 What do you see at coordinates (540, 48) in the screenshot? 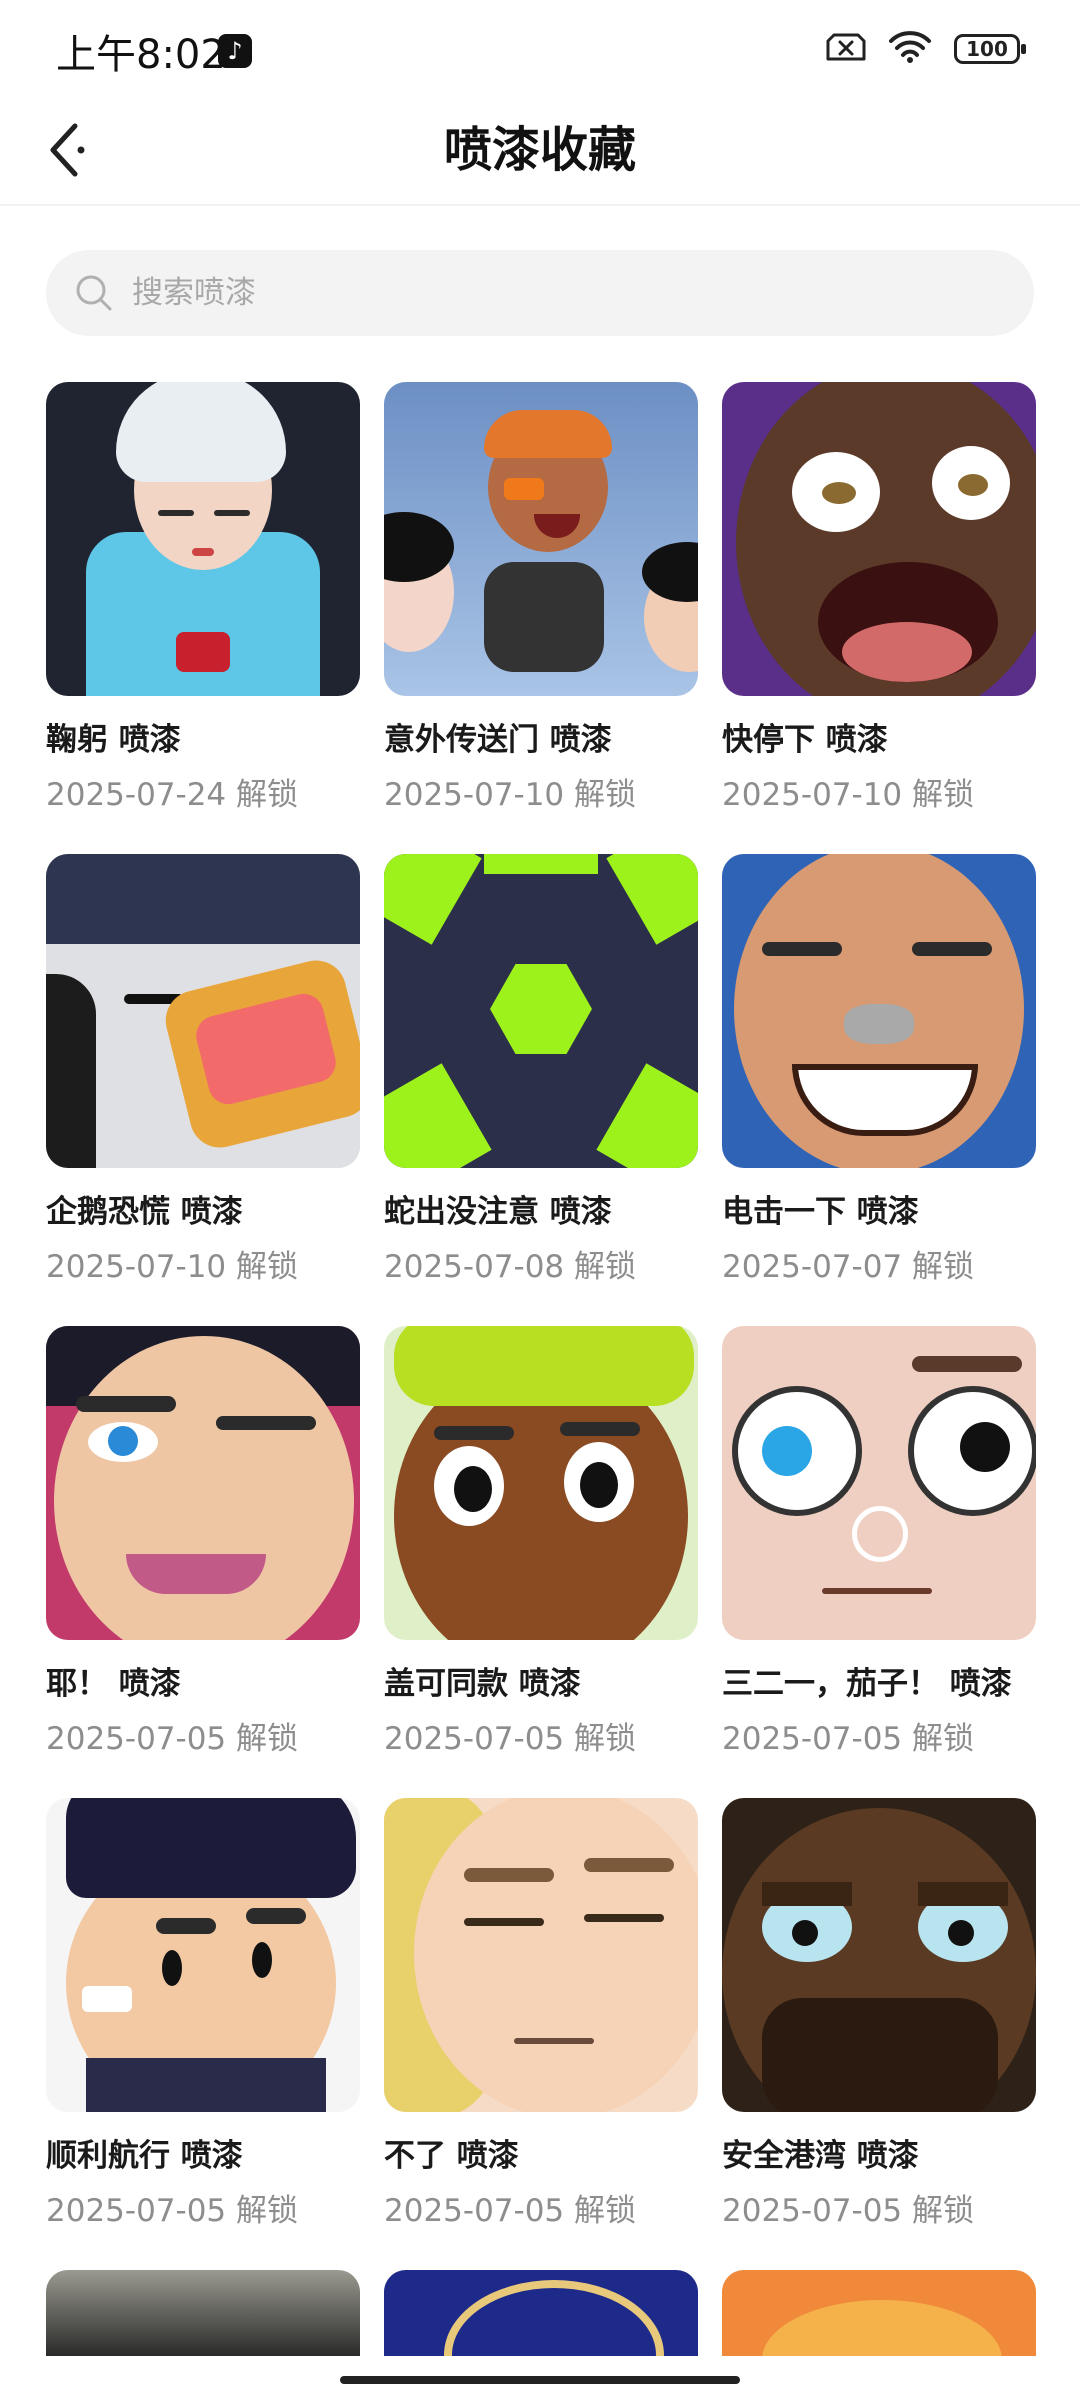
I see `status-bar: 上午8:02 ♪ 100` at bounding box center [540, 48].